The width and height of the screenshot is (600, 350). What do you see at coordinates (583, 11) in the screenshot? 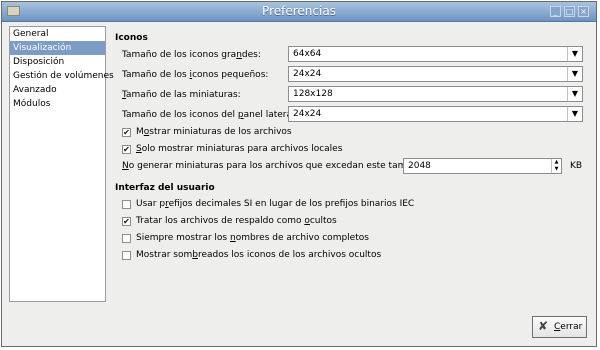
I see `close-window-button: ×` at bounding box center [583, 11].